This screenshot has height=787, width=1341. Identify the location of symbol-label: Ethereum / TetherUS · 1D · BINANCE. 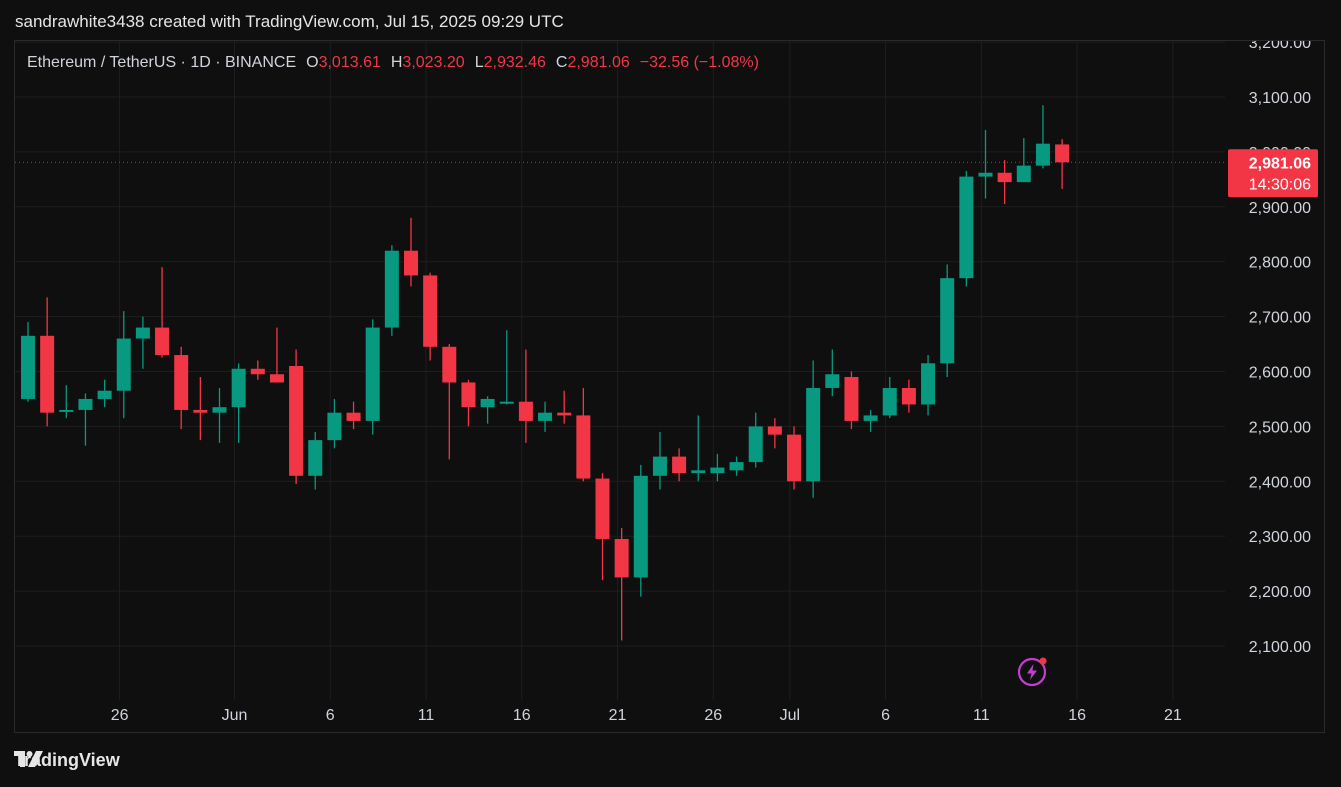
(161, 62).